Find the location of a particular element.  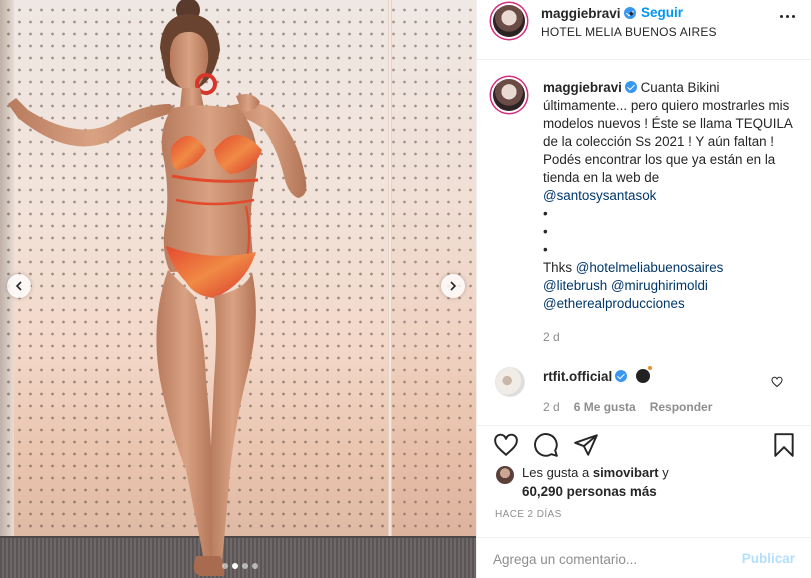

more-options-button is located at coordinates (787, 16).